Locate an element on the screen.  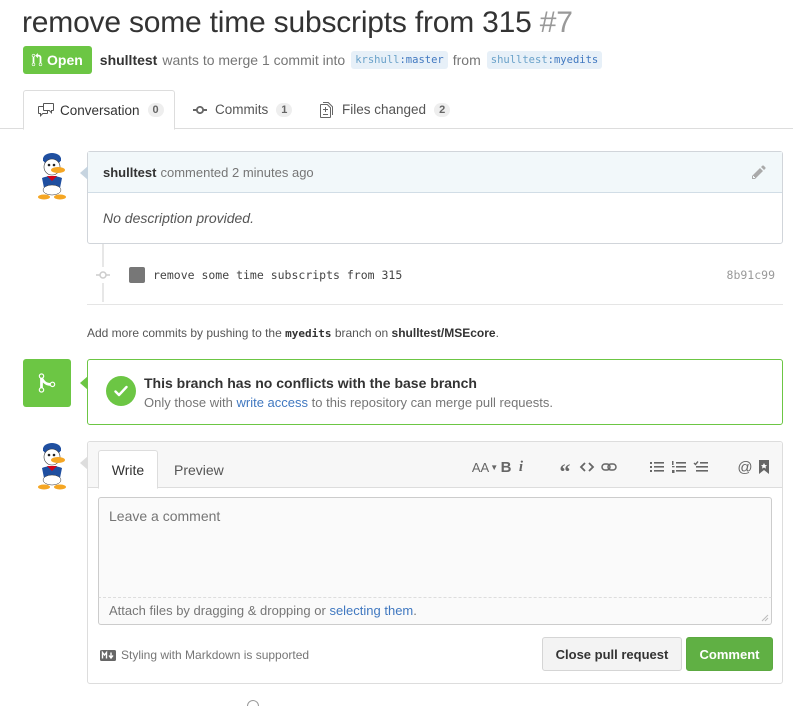
comment-body: No description provided. is located at coordinates (178, 218).